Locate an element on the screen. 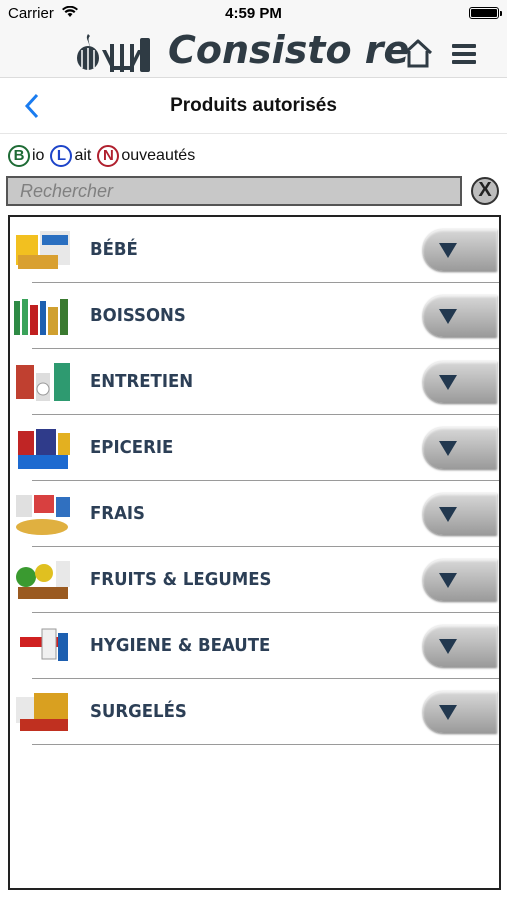 This screenshot has height=900, width=507. app-header: Consisto re is located at coordinates (253, 52).